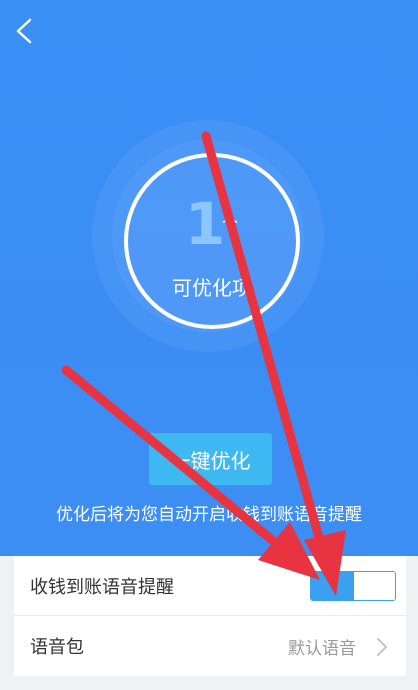  Describe the element at coordinates (332, 586) in the screenshot. I see `toggle-track` at that location.